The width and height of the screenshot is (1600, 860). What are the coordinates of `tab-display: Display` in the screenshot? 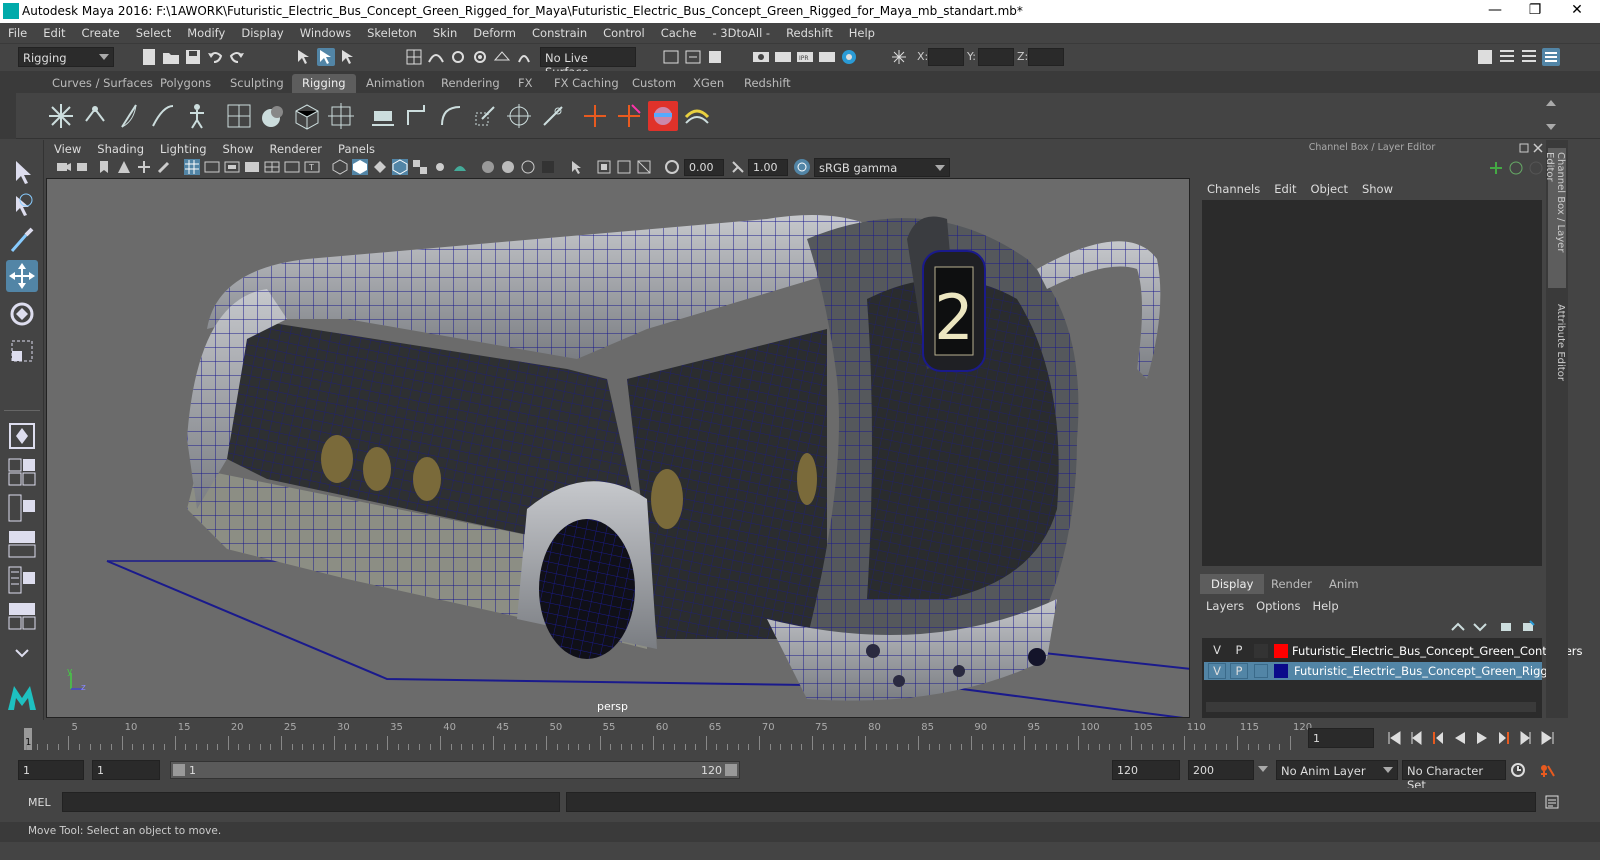 It's located at (1232, 584).